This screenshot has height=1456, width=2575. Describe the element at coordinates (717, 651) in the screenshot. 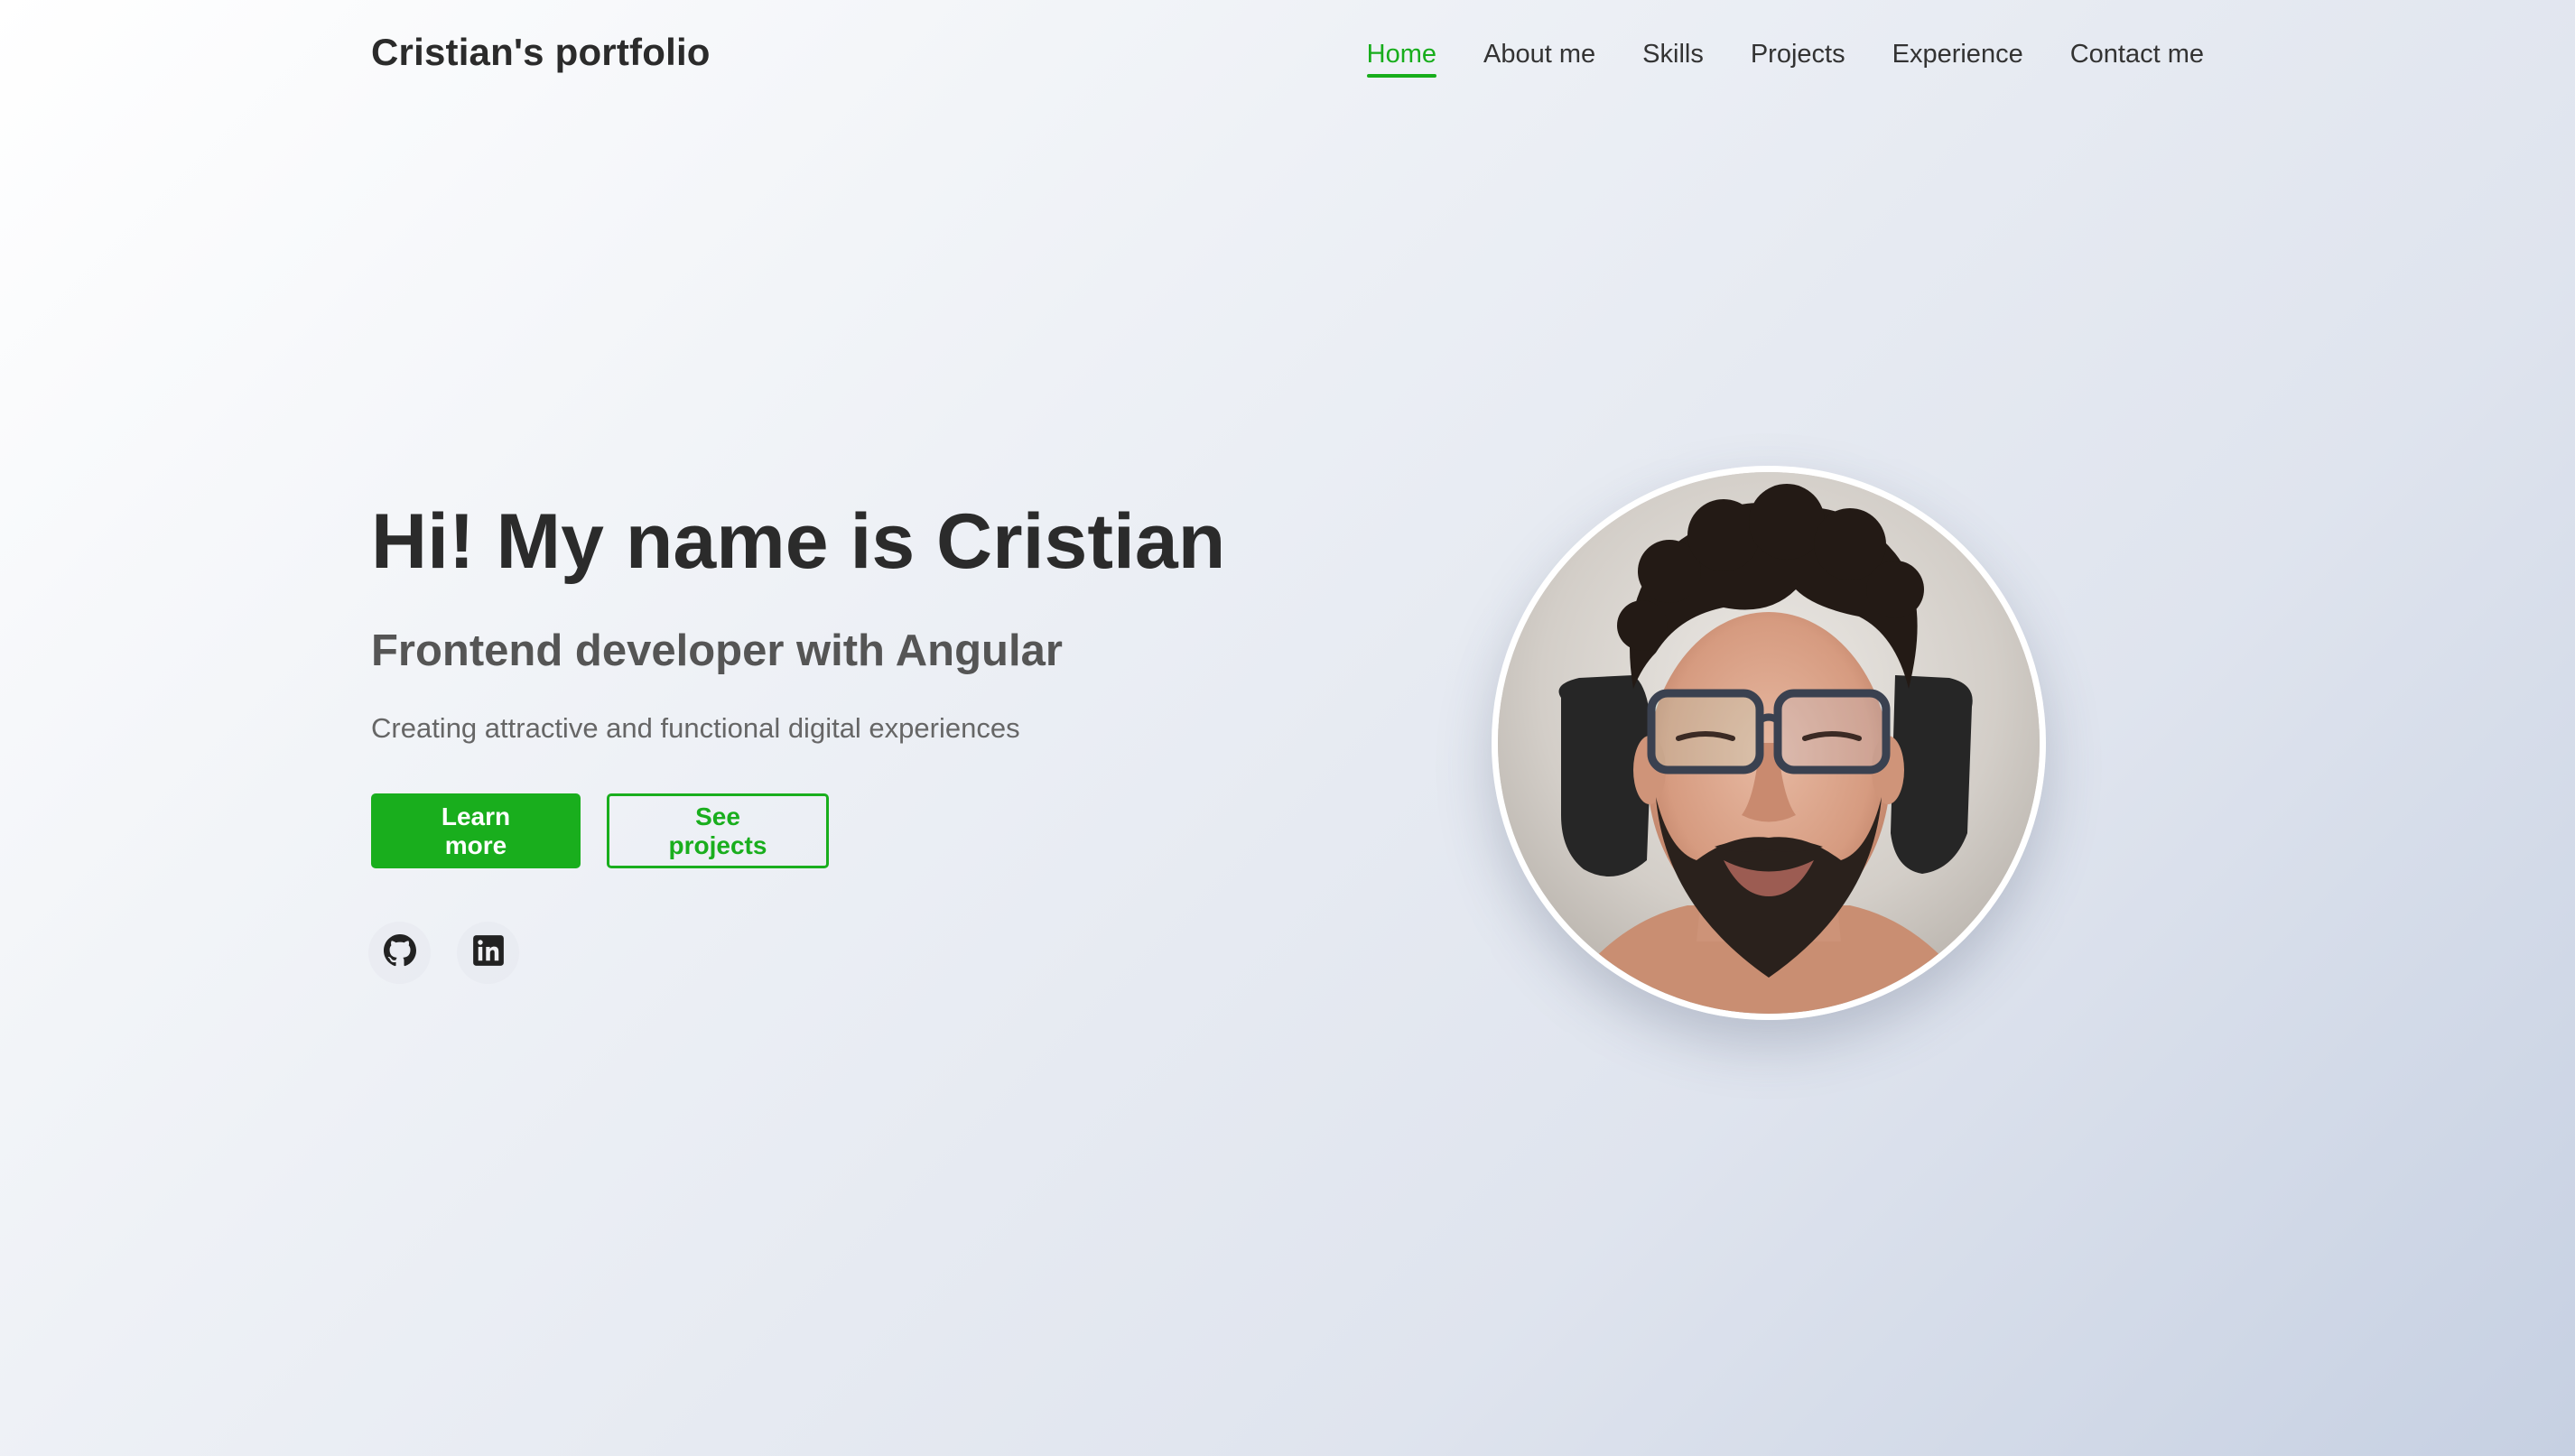

I see `hero-subtitle: Frontend developer with Angular` at that location.